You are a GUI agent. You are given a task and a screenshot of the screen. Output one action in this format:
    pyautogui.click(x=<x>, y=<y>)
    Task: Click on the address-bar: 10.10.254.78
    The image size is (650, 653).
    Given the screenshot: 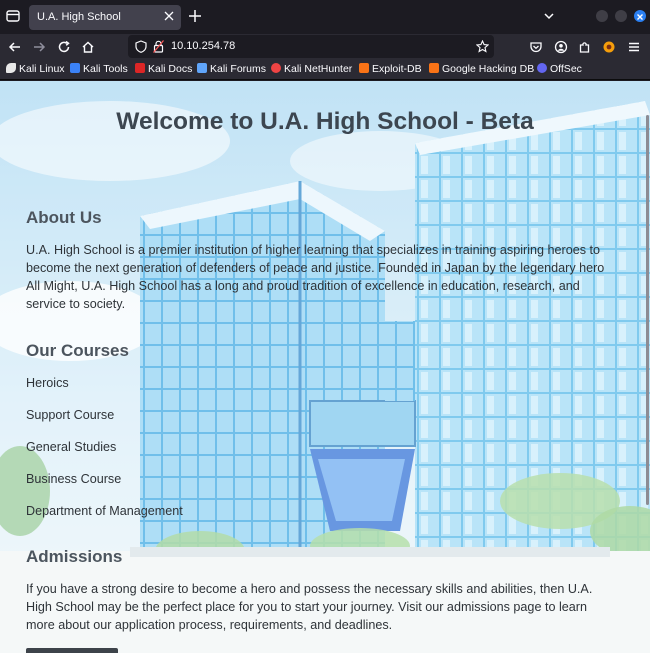 What is the action you would take?
    pyautogui.click(x=311, y=46)
    